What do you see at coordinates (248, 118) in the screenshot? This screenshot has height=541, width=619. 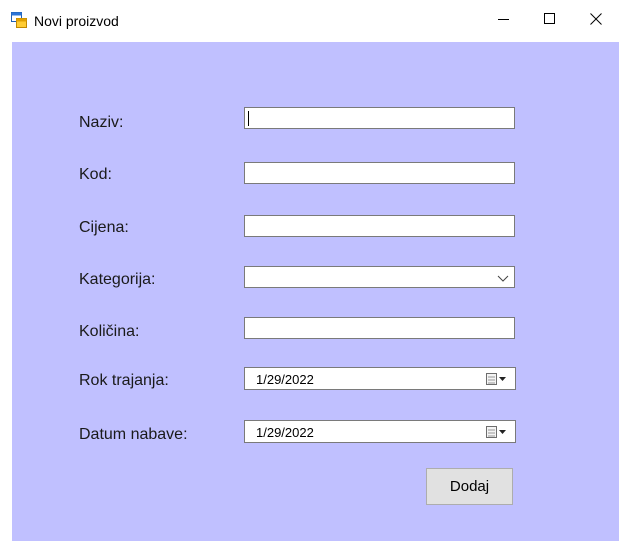 I see `text-caret` at bounding box center [248, 118].